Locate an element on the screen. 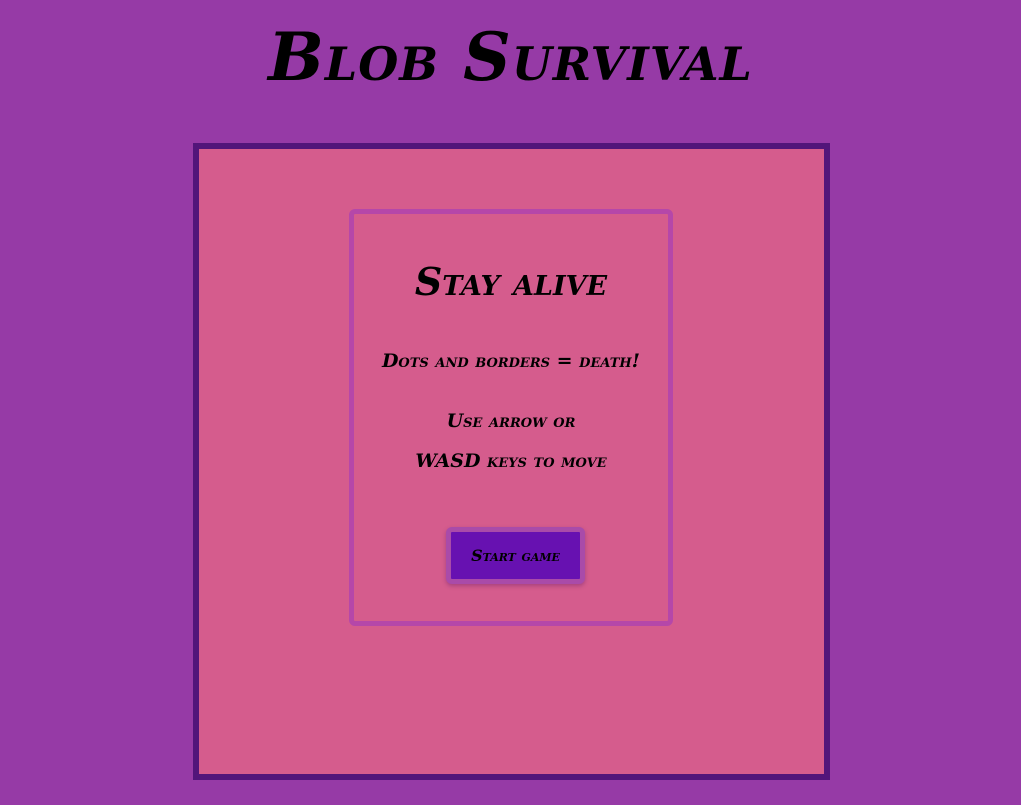 This screenshot has width=1021, height=805. controls-text-line-2: WASD keys to move is located at coordinates (511, 461).